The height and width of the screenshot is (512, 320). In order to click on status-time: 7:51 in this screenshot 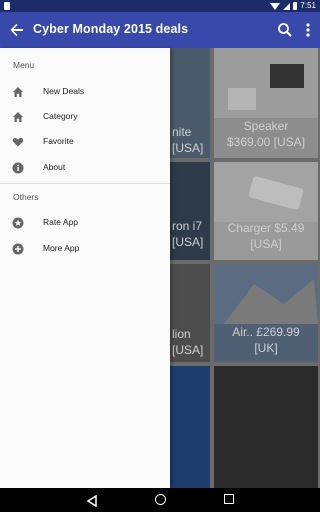, I will do `click(308, 5)`.